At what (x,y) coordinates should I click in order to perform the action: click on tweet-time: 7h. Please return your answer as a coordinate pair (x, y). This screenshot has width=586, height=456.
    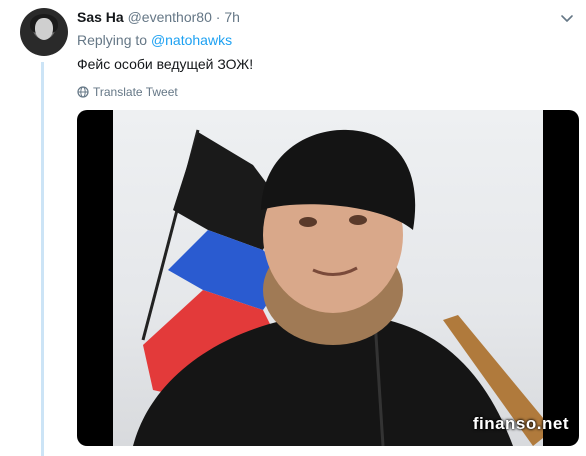
    Looking at the image, I should click on (232, 17).